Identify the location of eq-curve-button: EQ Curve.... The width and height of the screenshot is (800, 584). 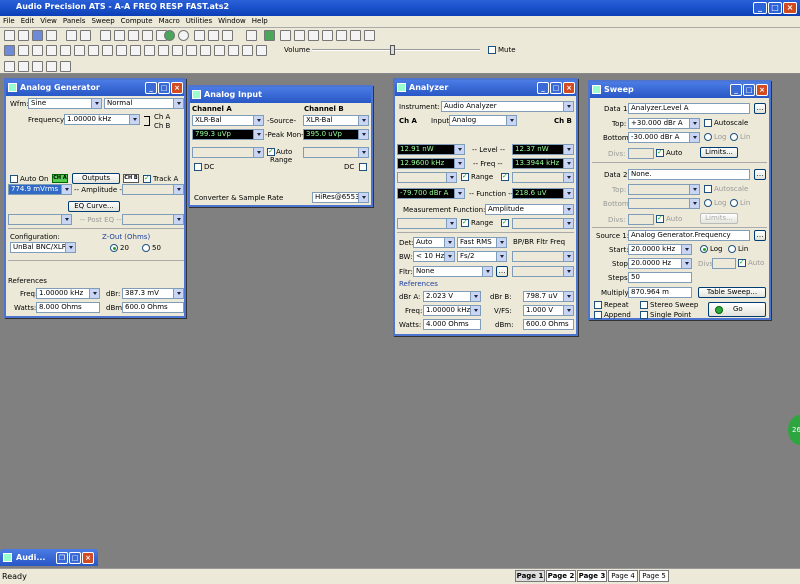
(94, 206).